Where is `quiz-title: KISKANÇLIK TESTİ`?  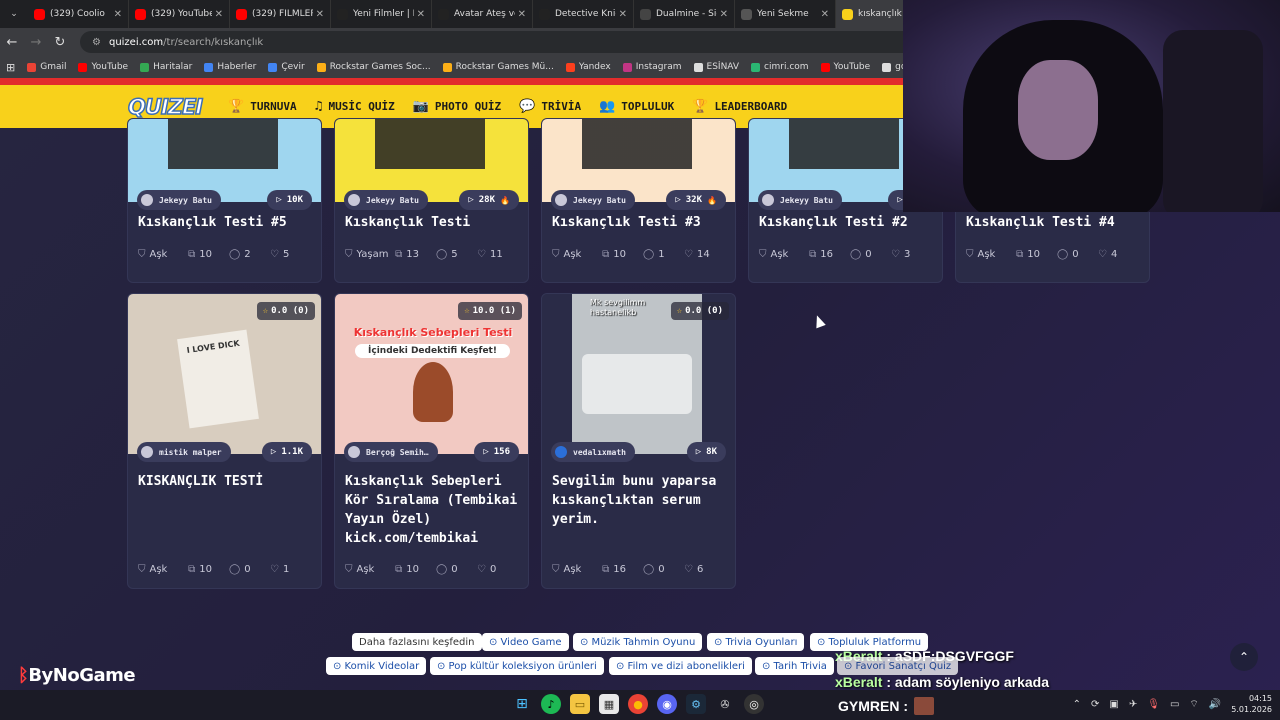 quiz-title: KISKANÇLIK TESTİ is located at coordinates (228, 481).